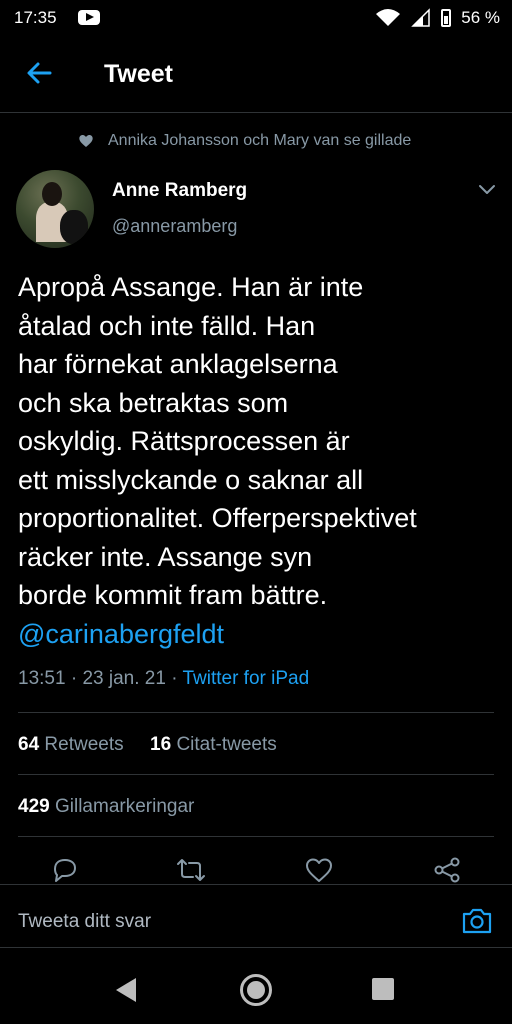 This screenshot has height=1024, width=512. What do you see at coordinates (35, 17) in the screenshot?
I see `status-time: 17:35` at bounding box center [35, 17].